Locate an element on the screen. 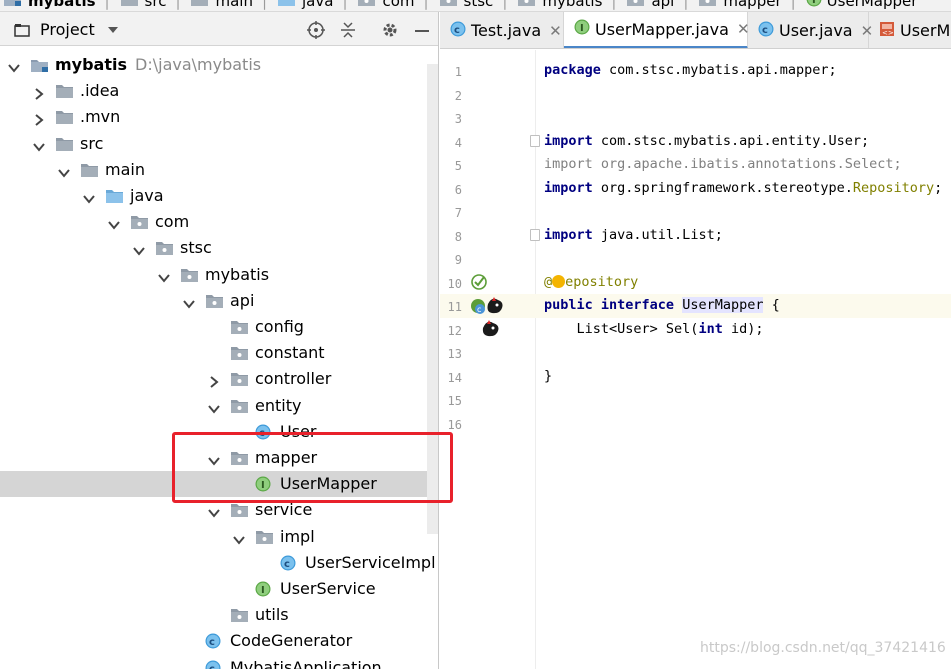 Image resolution: width=951 pixels, height=669 pixels. code-line: 10 @ epository is located at coordinates (695, 283).